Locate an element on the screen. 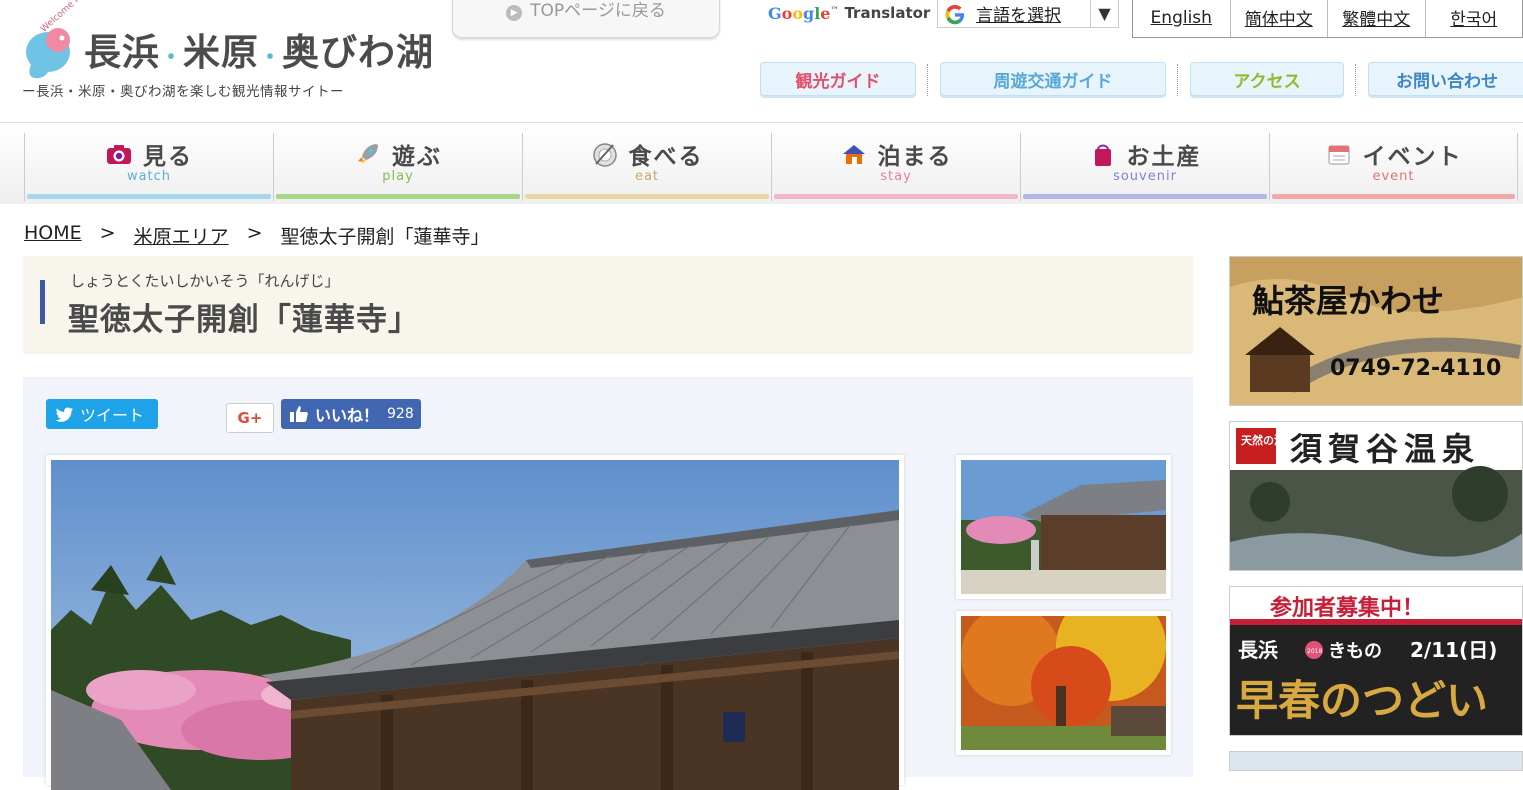 The width and height of the screenshot is (1523, 790). sub-navigation: 観光ガイド 周遊交通ガイド アクセス お問い合わせ is located at coordinates (1141, 80).